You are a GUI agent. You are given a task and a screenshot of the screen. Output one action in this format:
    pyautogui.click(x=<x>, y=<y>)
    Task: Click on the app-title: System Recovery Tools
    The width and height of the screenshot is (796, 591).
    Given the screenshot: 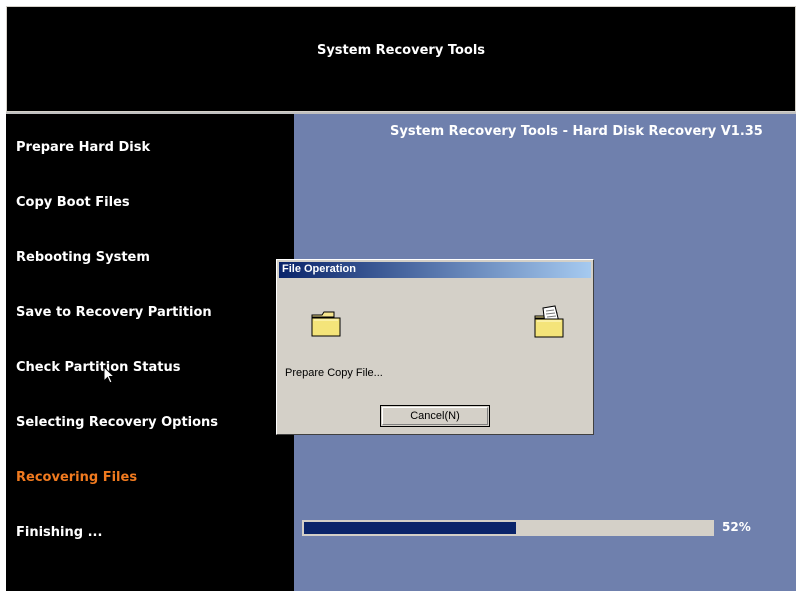 What is the action you would take?
    pyautogui.click(x=401, y=50)
    